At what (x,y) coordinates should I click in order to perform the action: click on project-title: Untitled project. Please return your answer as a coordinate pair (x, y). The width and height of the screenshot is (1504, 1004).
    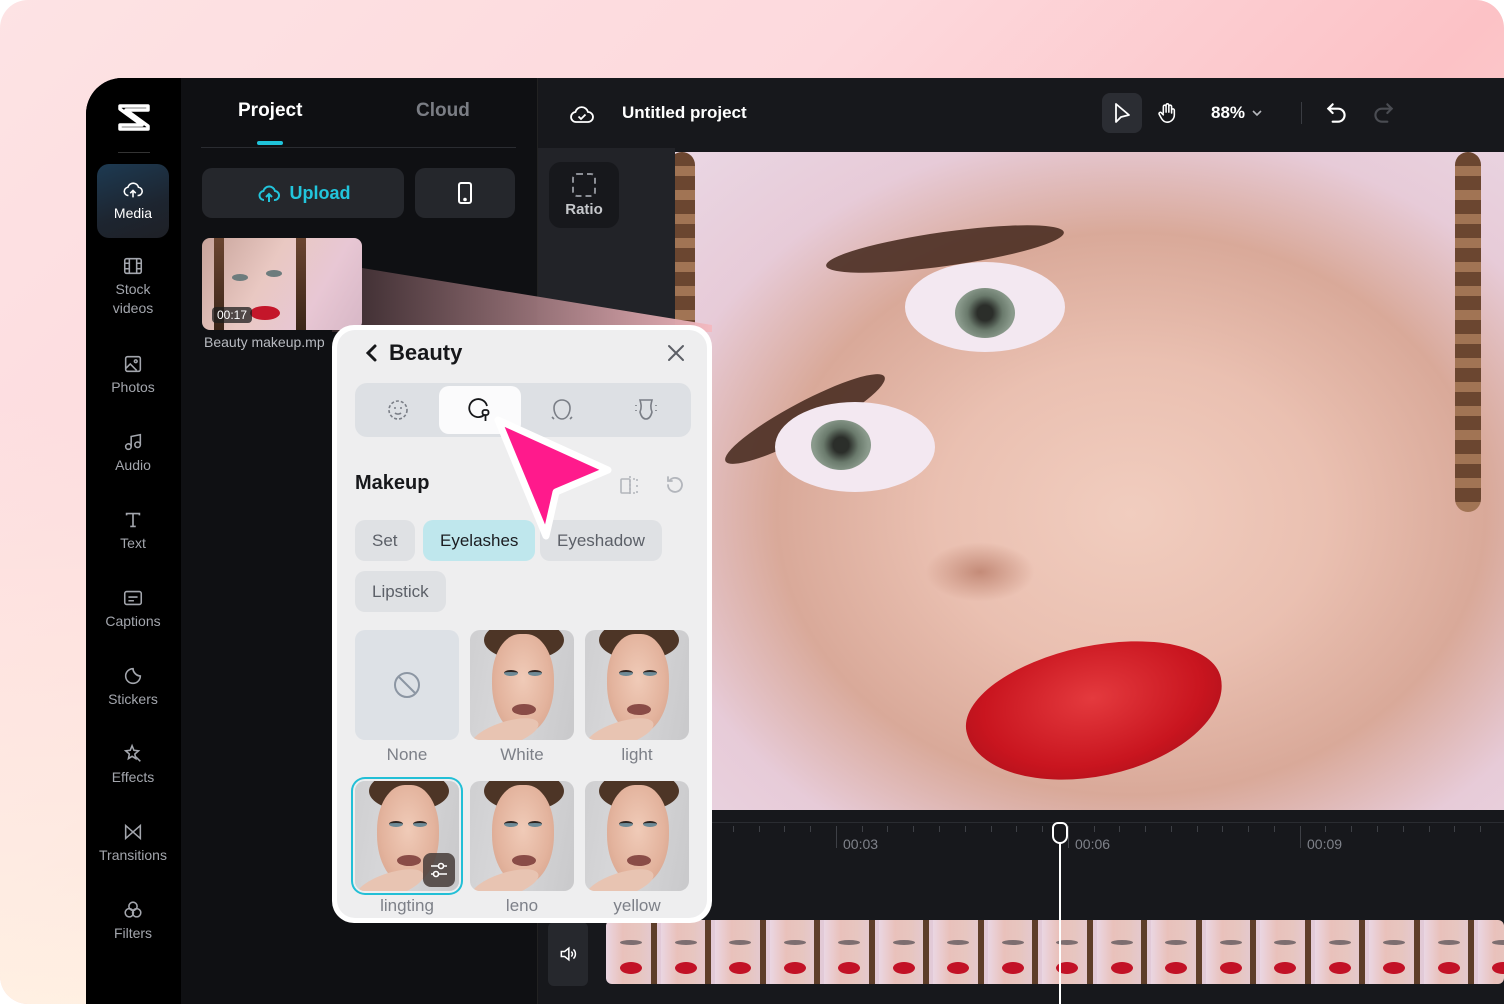
    Looking at the image, I should click on (684, 113).